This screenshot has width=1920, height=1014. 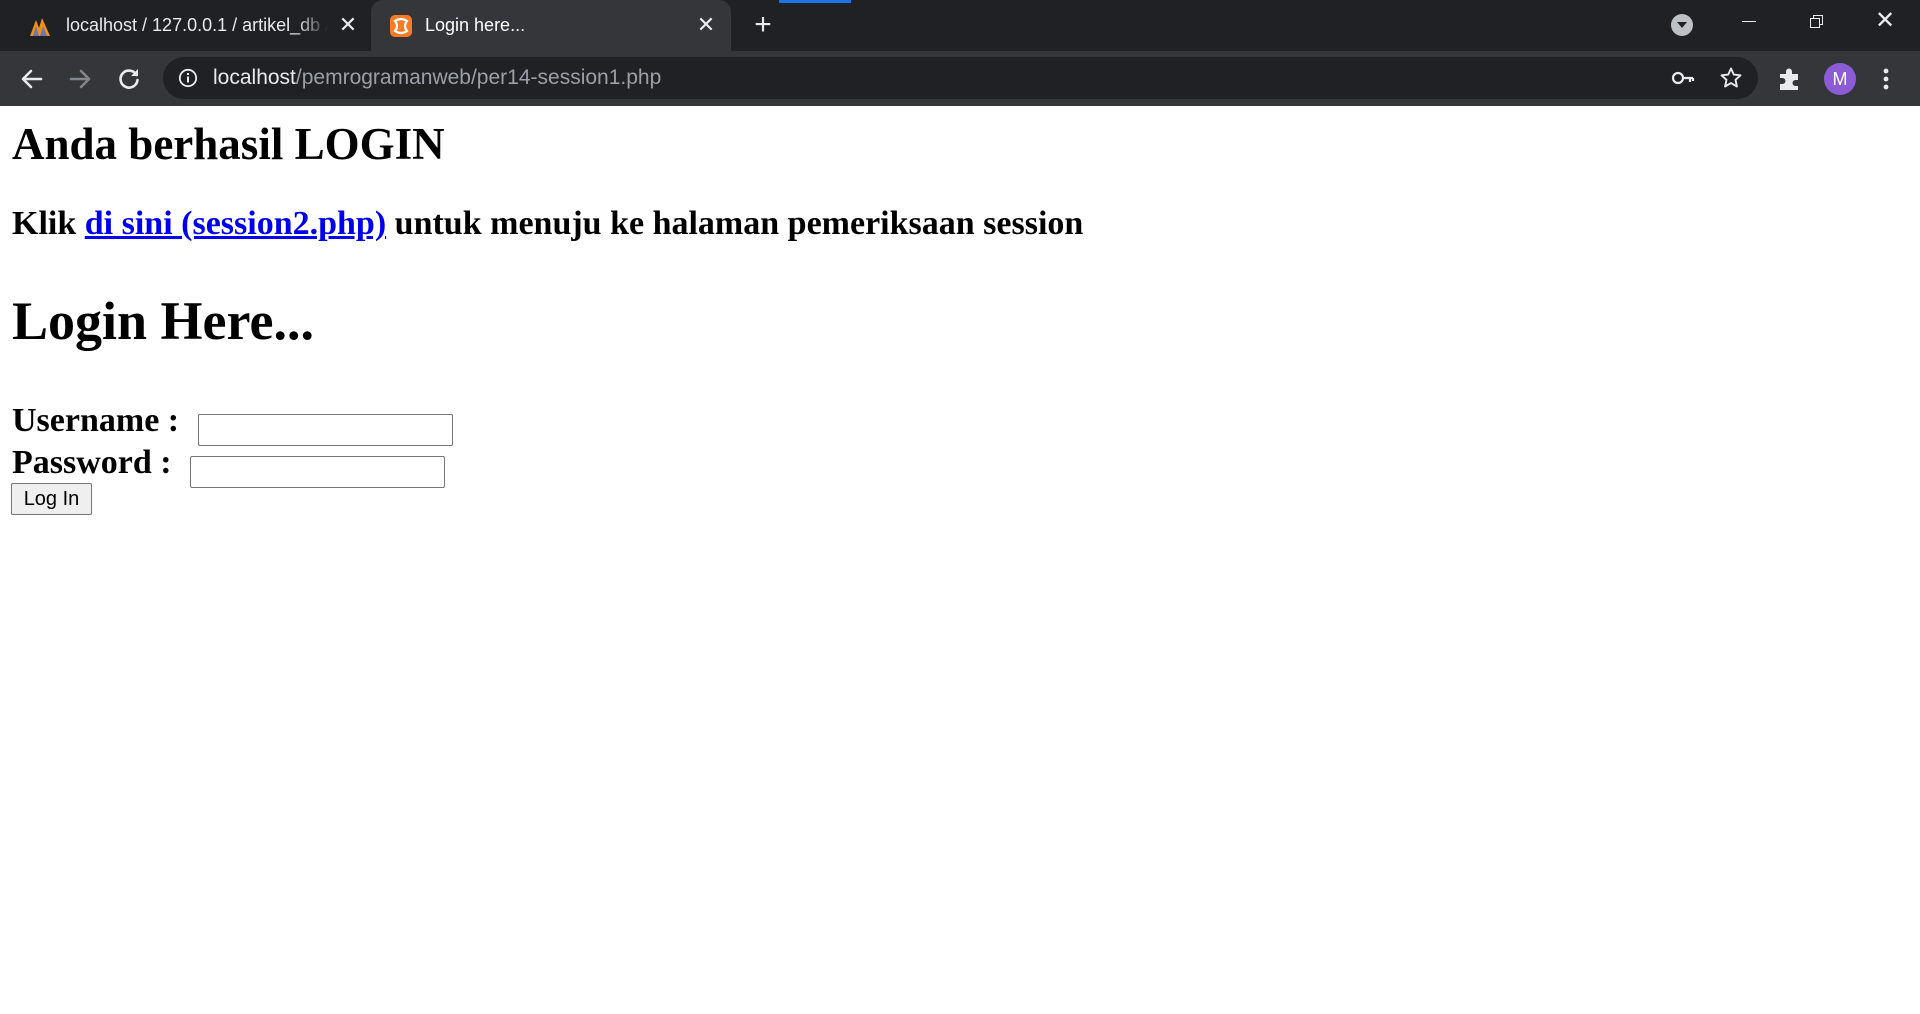 I want to click on tab-loading-indicator, so click(x=815, y=1).